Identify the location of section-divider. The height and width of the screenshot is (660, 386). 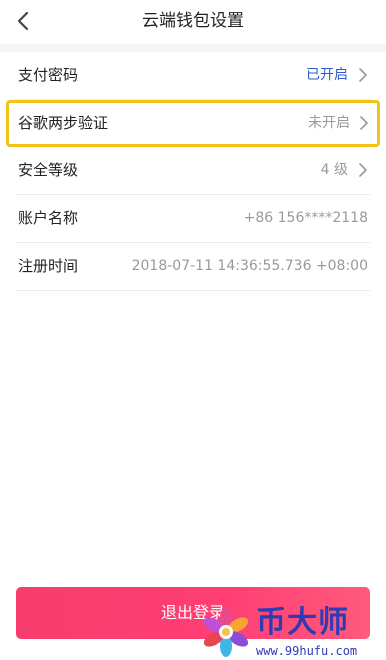
(193, 48).